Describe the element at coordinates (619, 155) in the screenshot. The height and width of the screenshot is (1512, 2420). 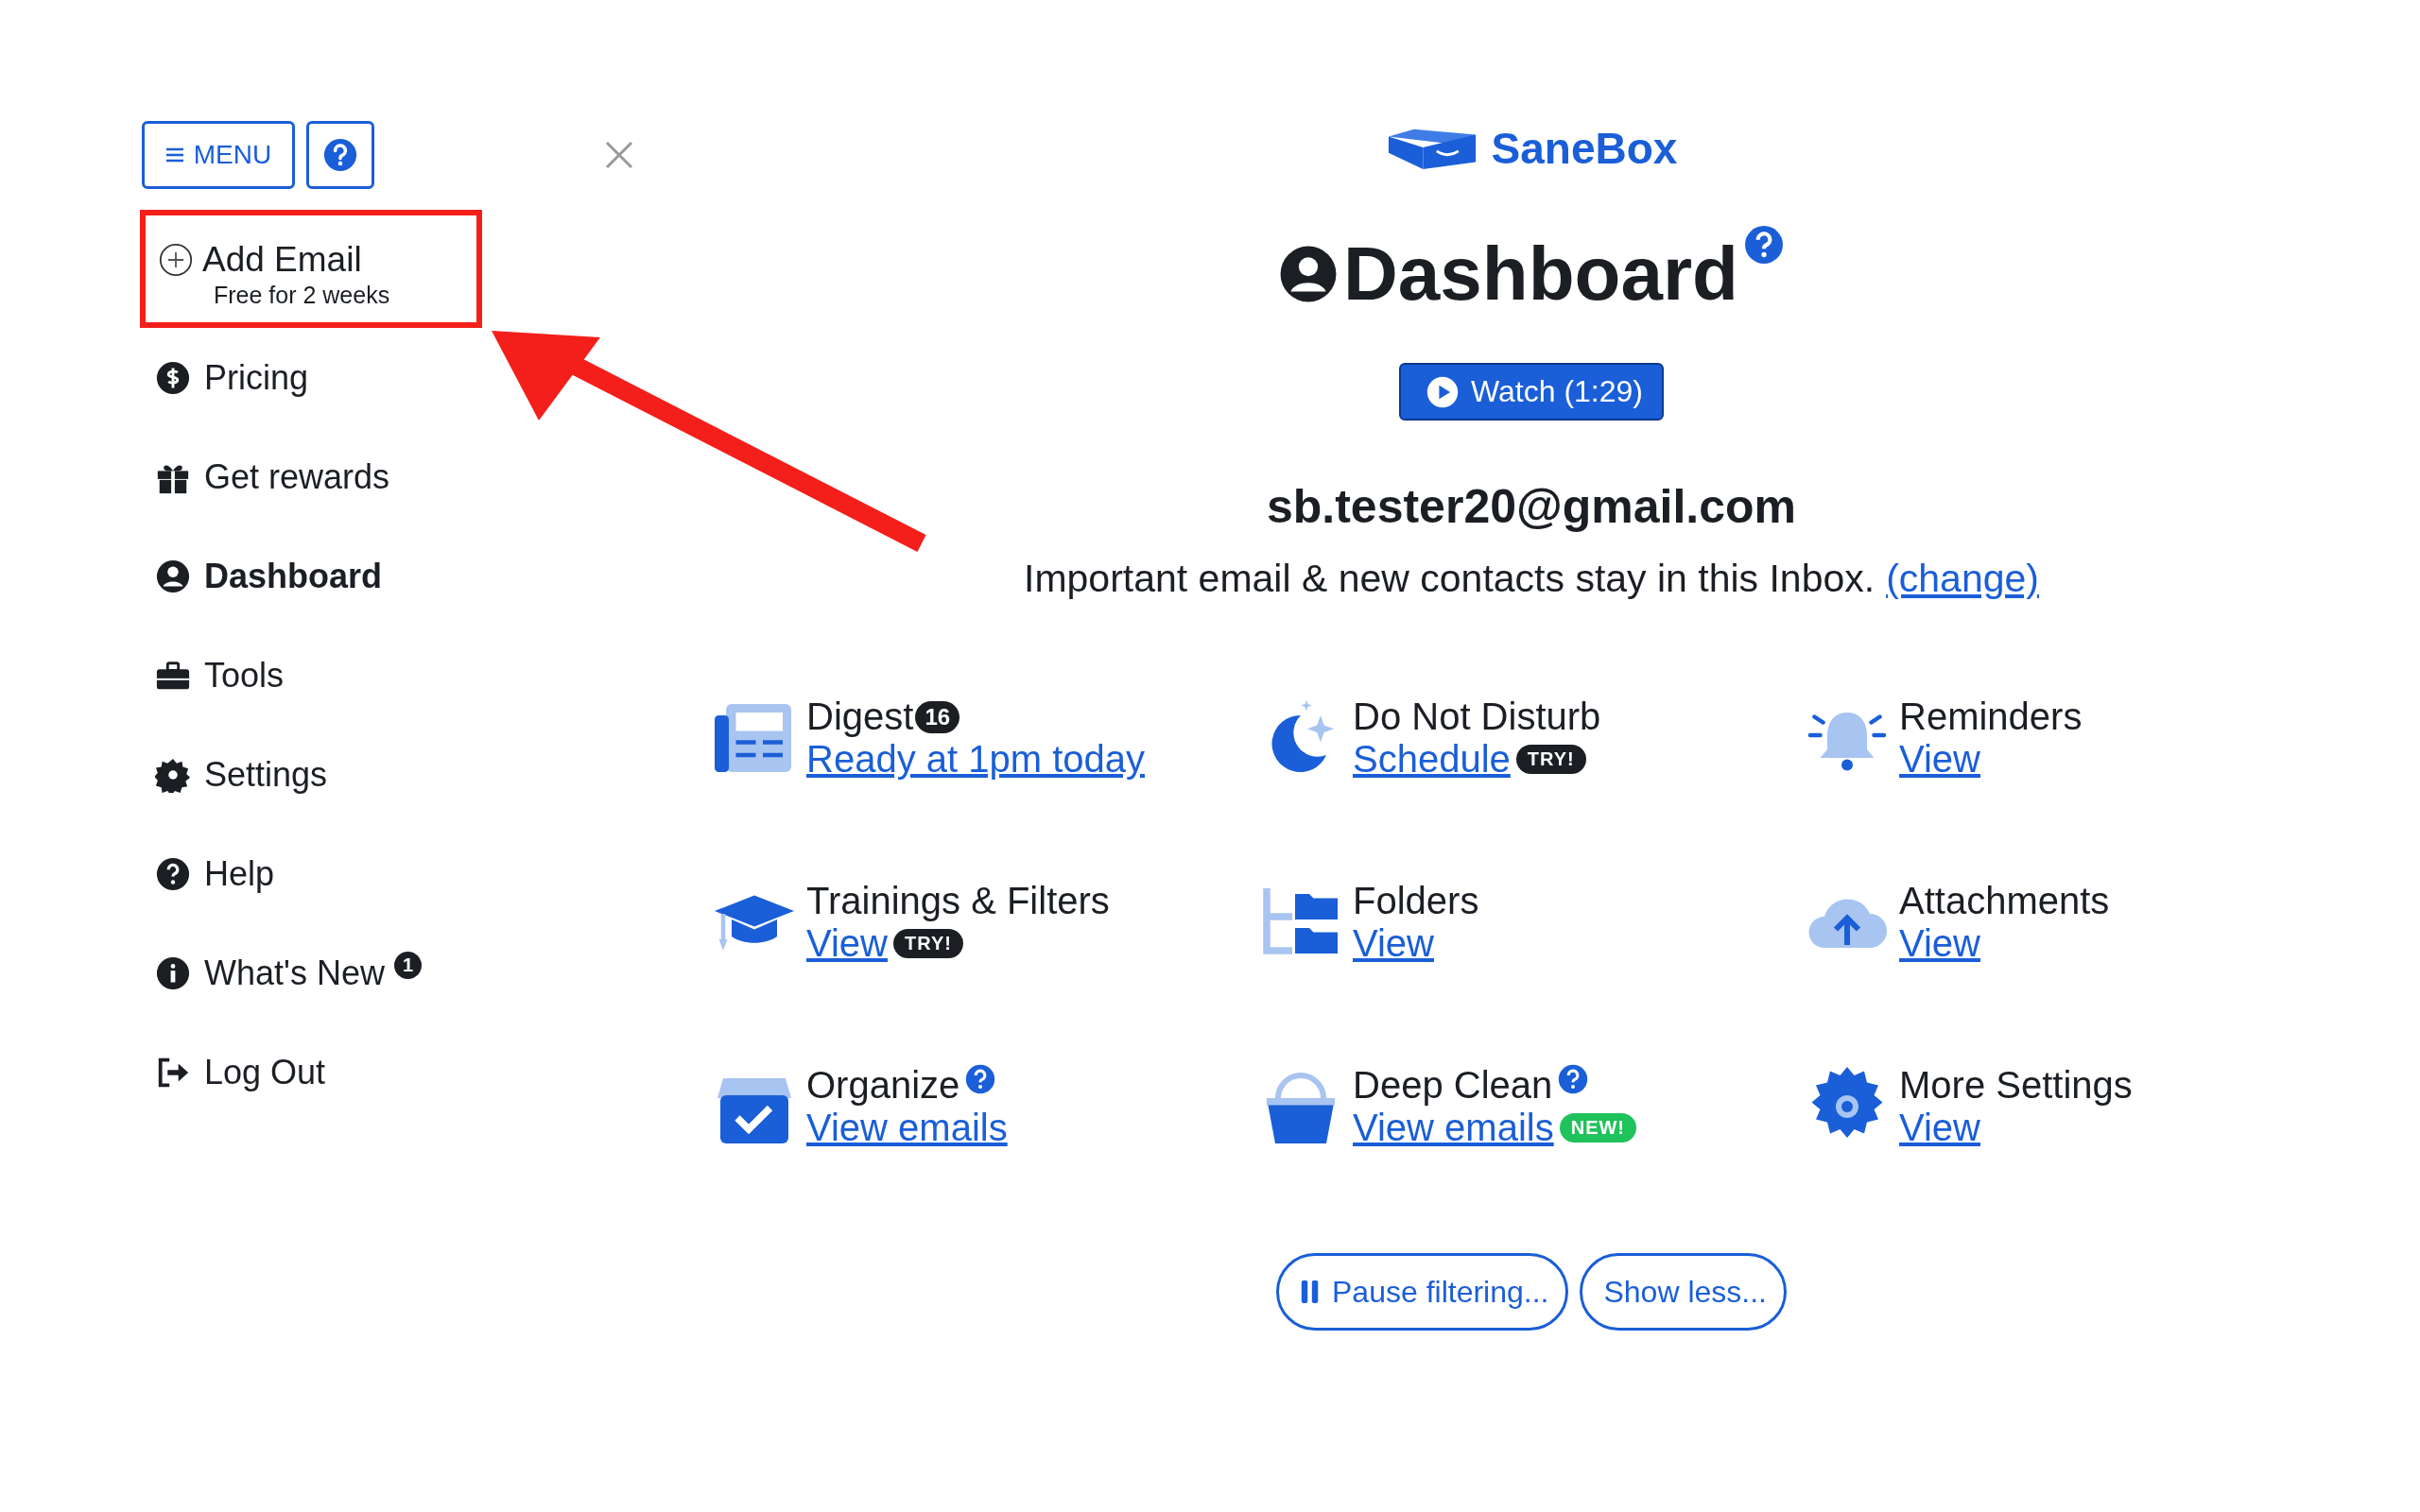
I see `close-icon` at that location.